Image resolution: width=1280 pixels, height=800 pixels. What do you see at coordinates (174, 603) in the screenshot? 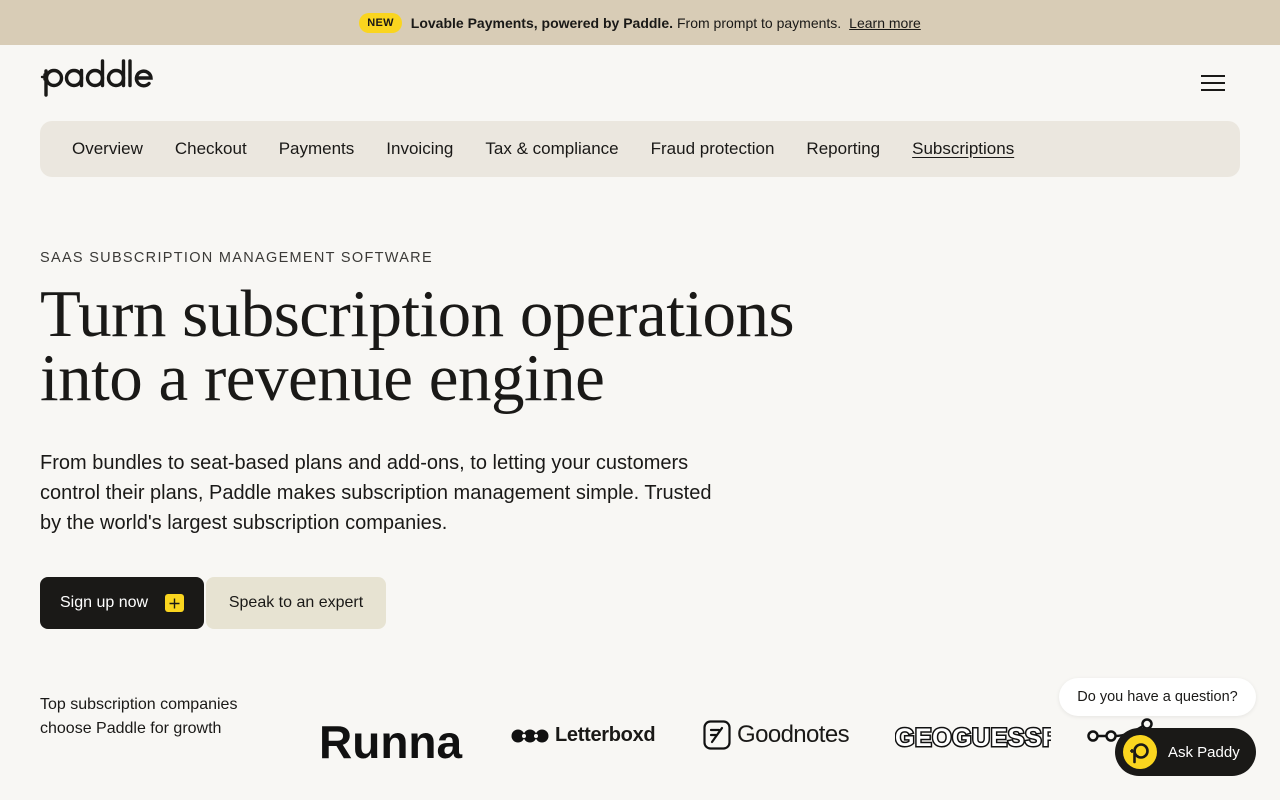
I see `plus-icon` at bounding box center [174, 603].